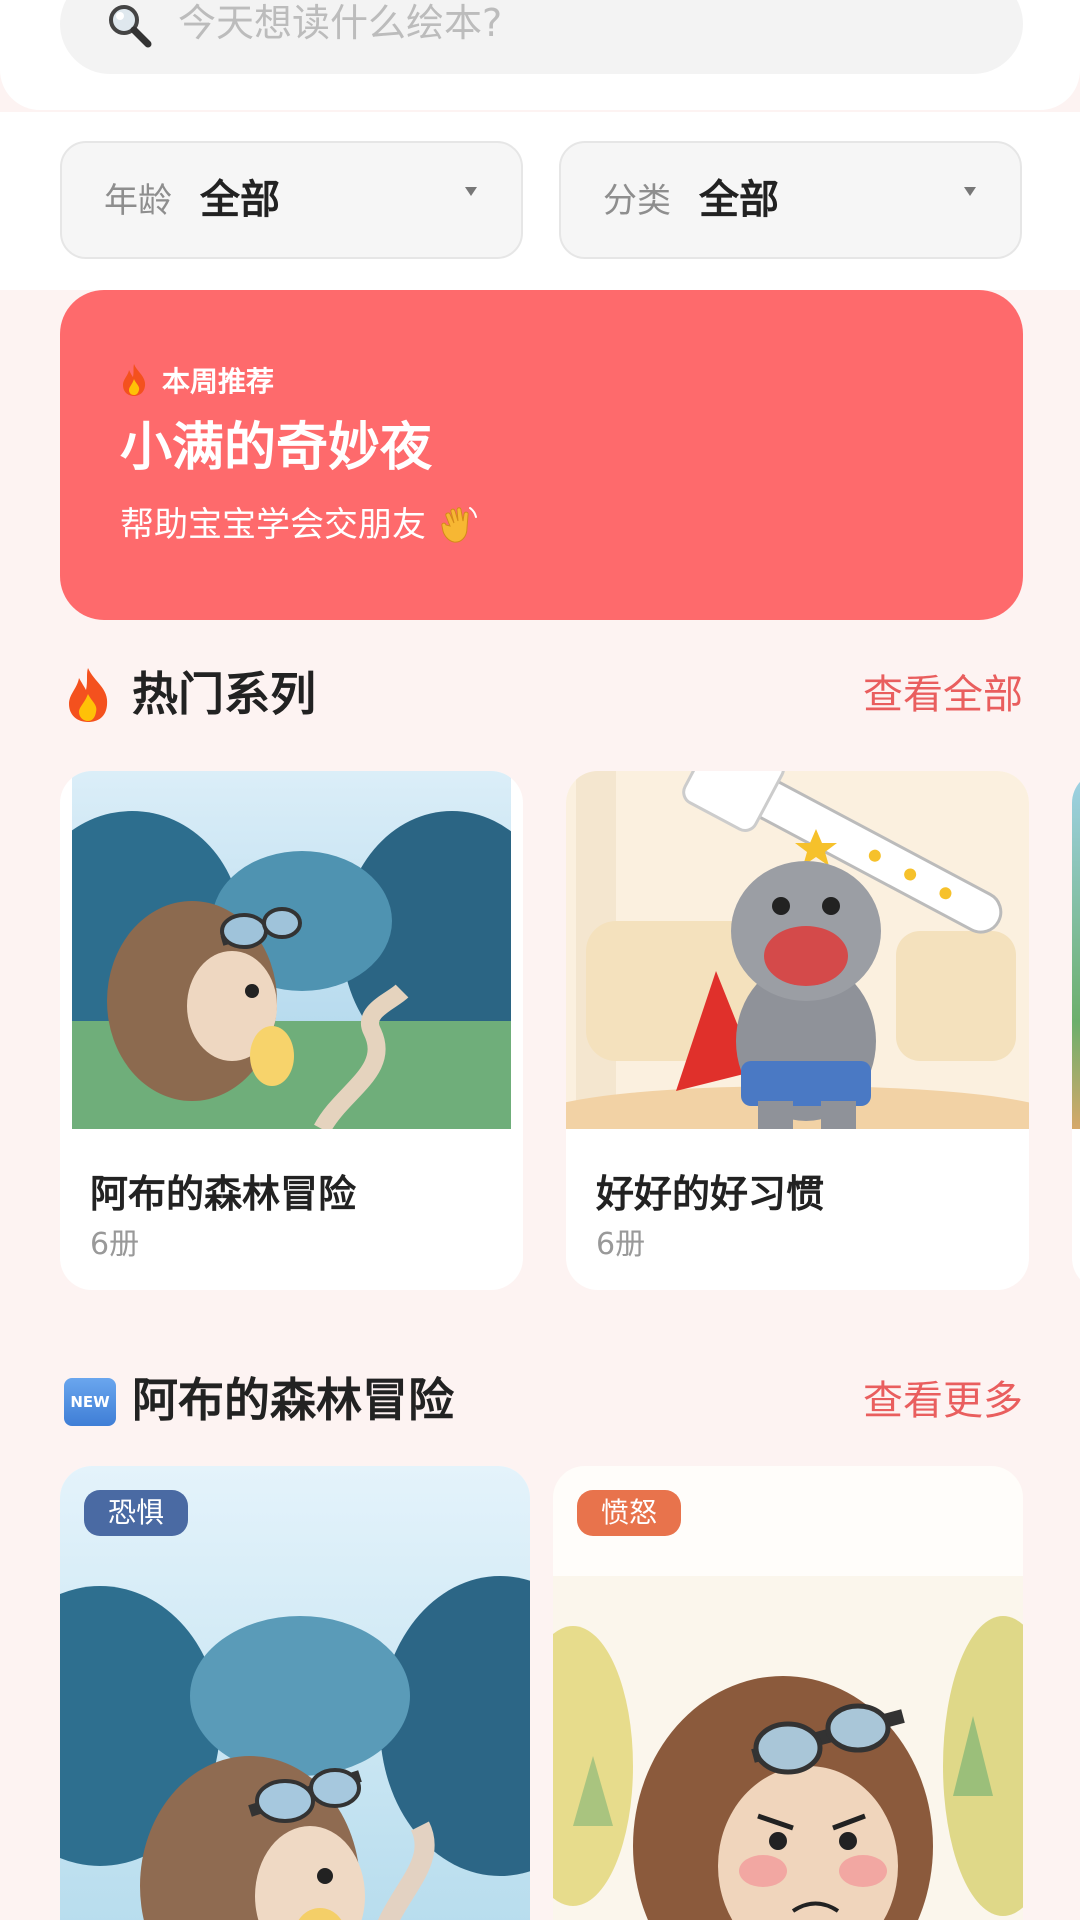  Describe the element at coordinates (223, 1194) in the screenshot. I see `series-name: 阿布的森林冒险` at that location.